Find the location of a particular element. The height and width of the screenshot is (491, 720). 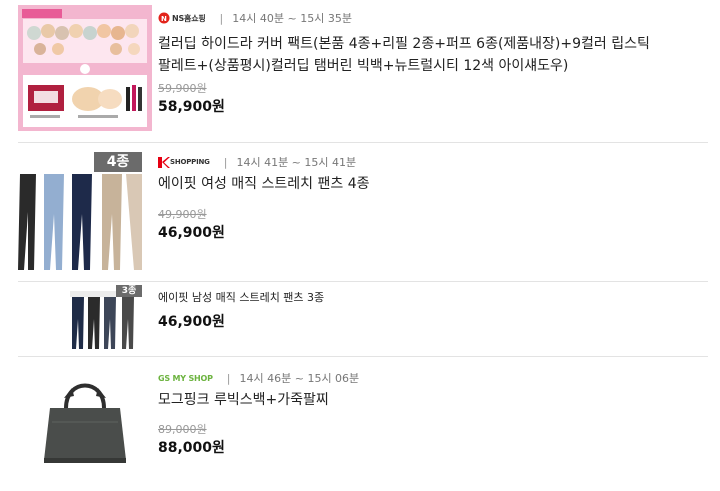

product-title: 모그핑크 루빅스백+가죽팔찌 is located at coordinates (243, 400).